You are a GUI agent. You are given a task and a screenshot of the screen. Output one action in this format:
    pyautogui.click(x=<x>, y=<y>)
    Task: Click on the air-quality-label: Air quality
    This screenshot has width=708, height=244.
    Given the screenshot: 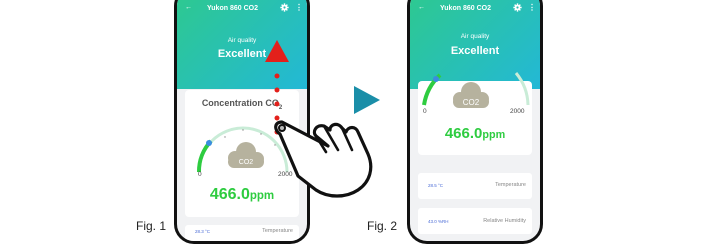 What is the action you would take?
    pyautogui.click(x=475, y=36)
    